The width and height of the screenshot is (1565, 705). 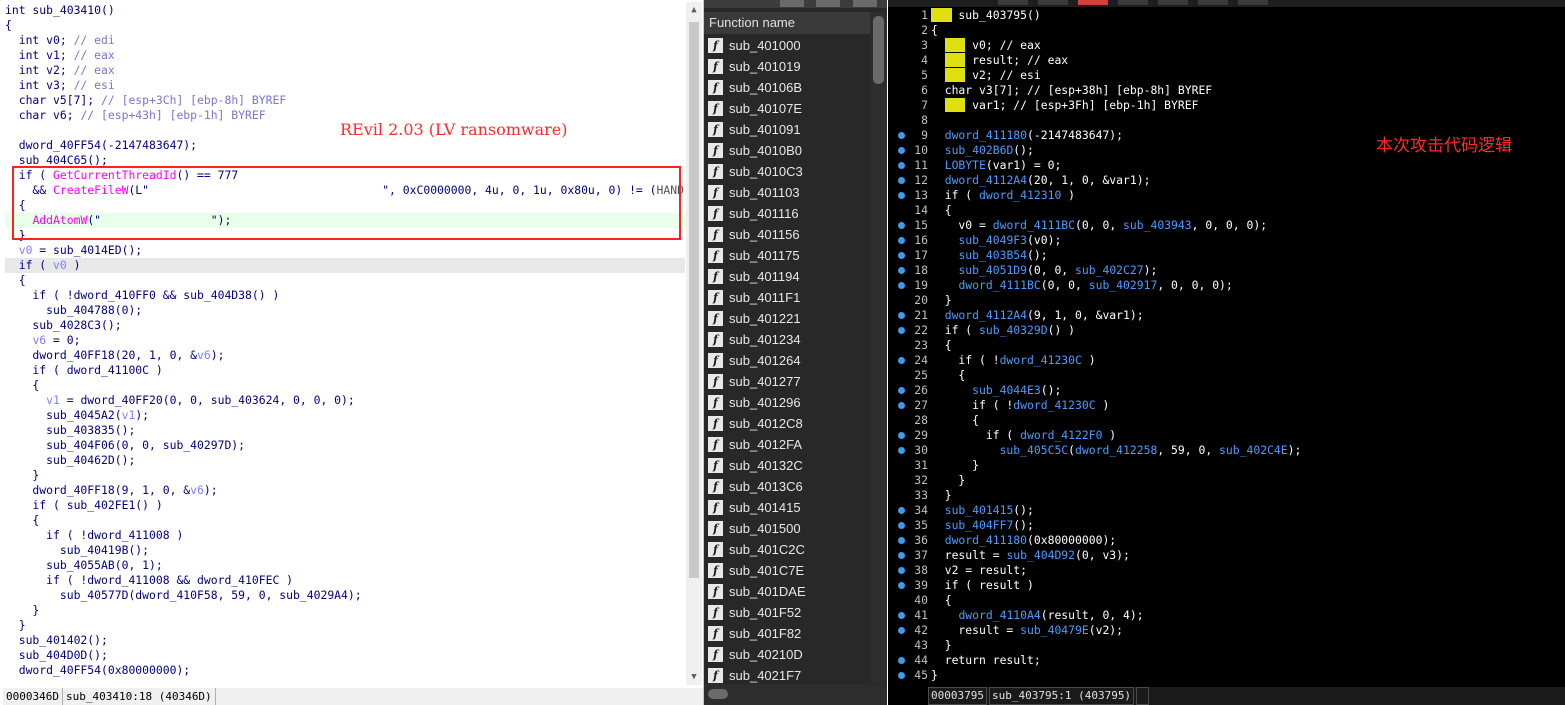 I want to click on function-list-item: f sub_401264, so click(x=787, y=360).